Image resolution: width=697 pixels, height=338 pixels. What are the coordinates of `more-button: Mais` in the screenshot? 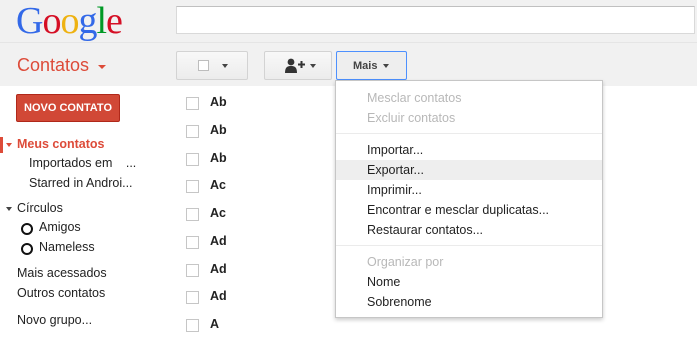 It's located at (371, 65).